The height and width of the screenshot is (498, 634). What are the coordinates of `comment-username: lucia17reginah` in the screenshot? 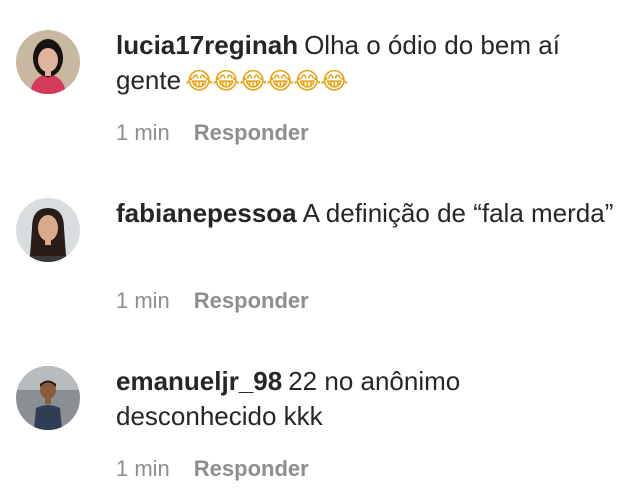 It's located at (207, 45).